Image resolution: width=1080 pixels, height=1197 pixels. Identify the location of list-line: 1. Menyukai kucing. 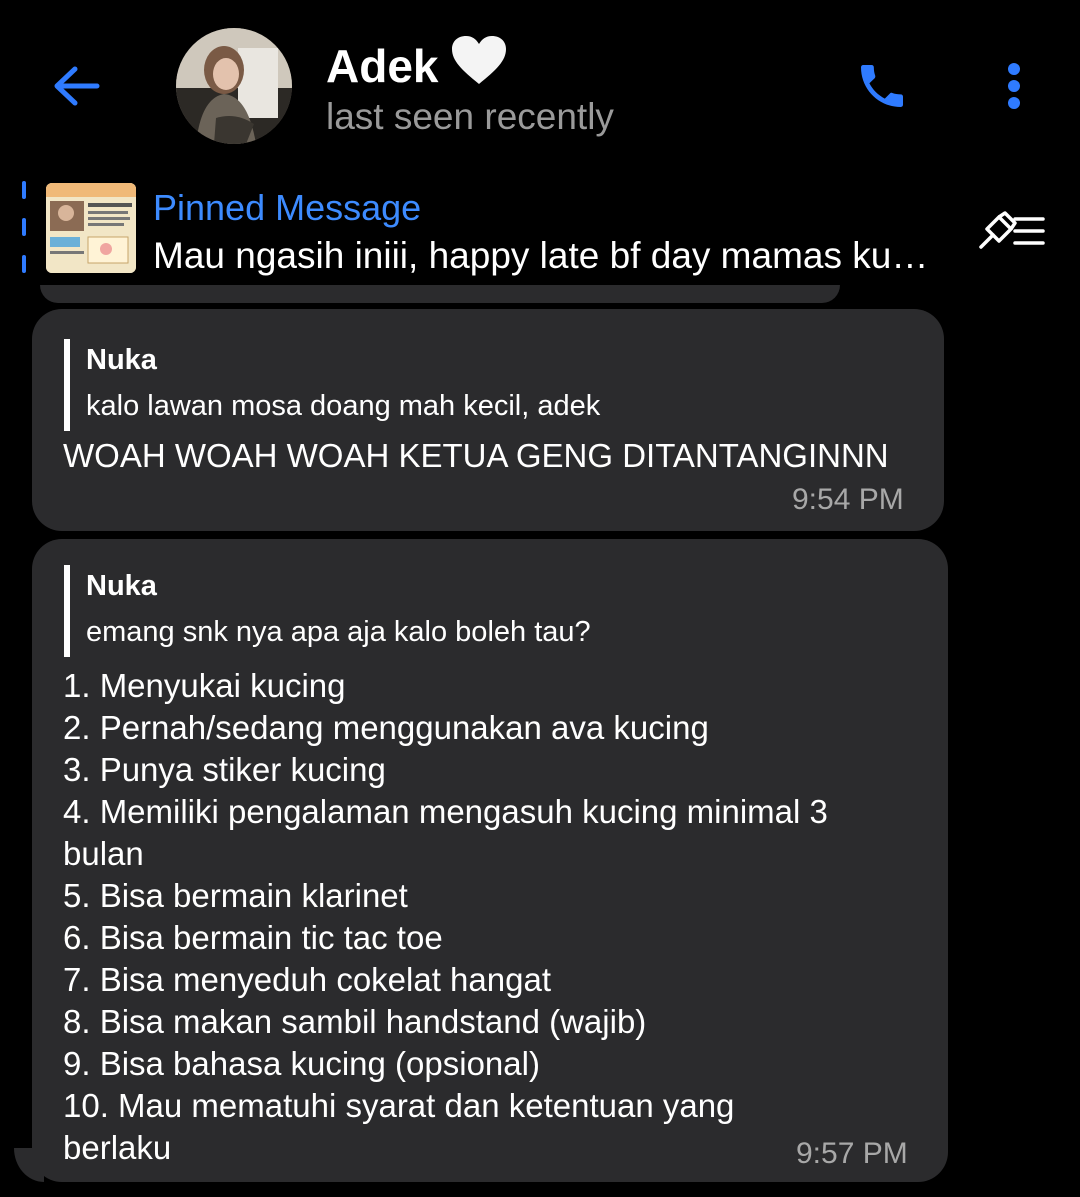
(204, 685).